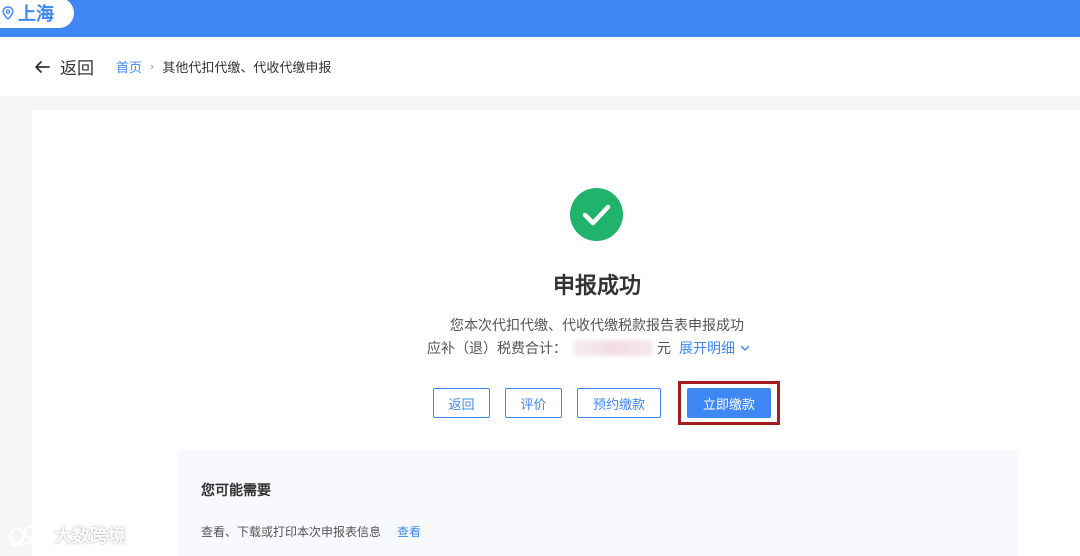 Image resolution: width=1080 pixels, height=556 pixels. What do you see at coordinates (613, 348) in the screenshot?
I see `amount-value-redacted` at bounding box center [613, 348].